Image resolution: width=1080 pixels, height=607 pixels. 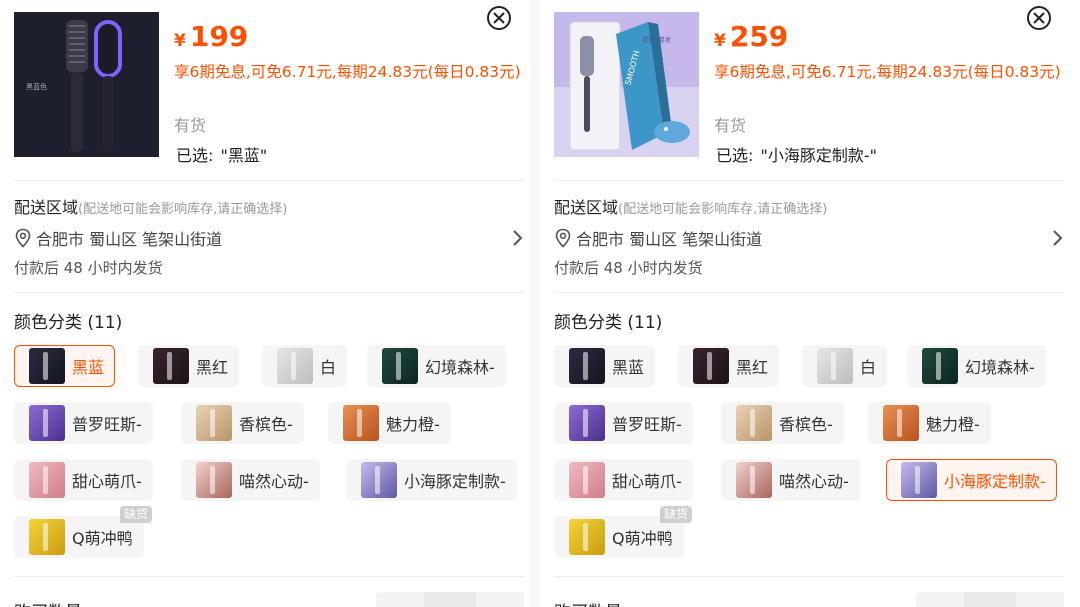 What do you see at coordinates (656, 40) in the screenshot?
I see `svg-text: 造型+卷发` at bounding box center [656, 40].